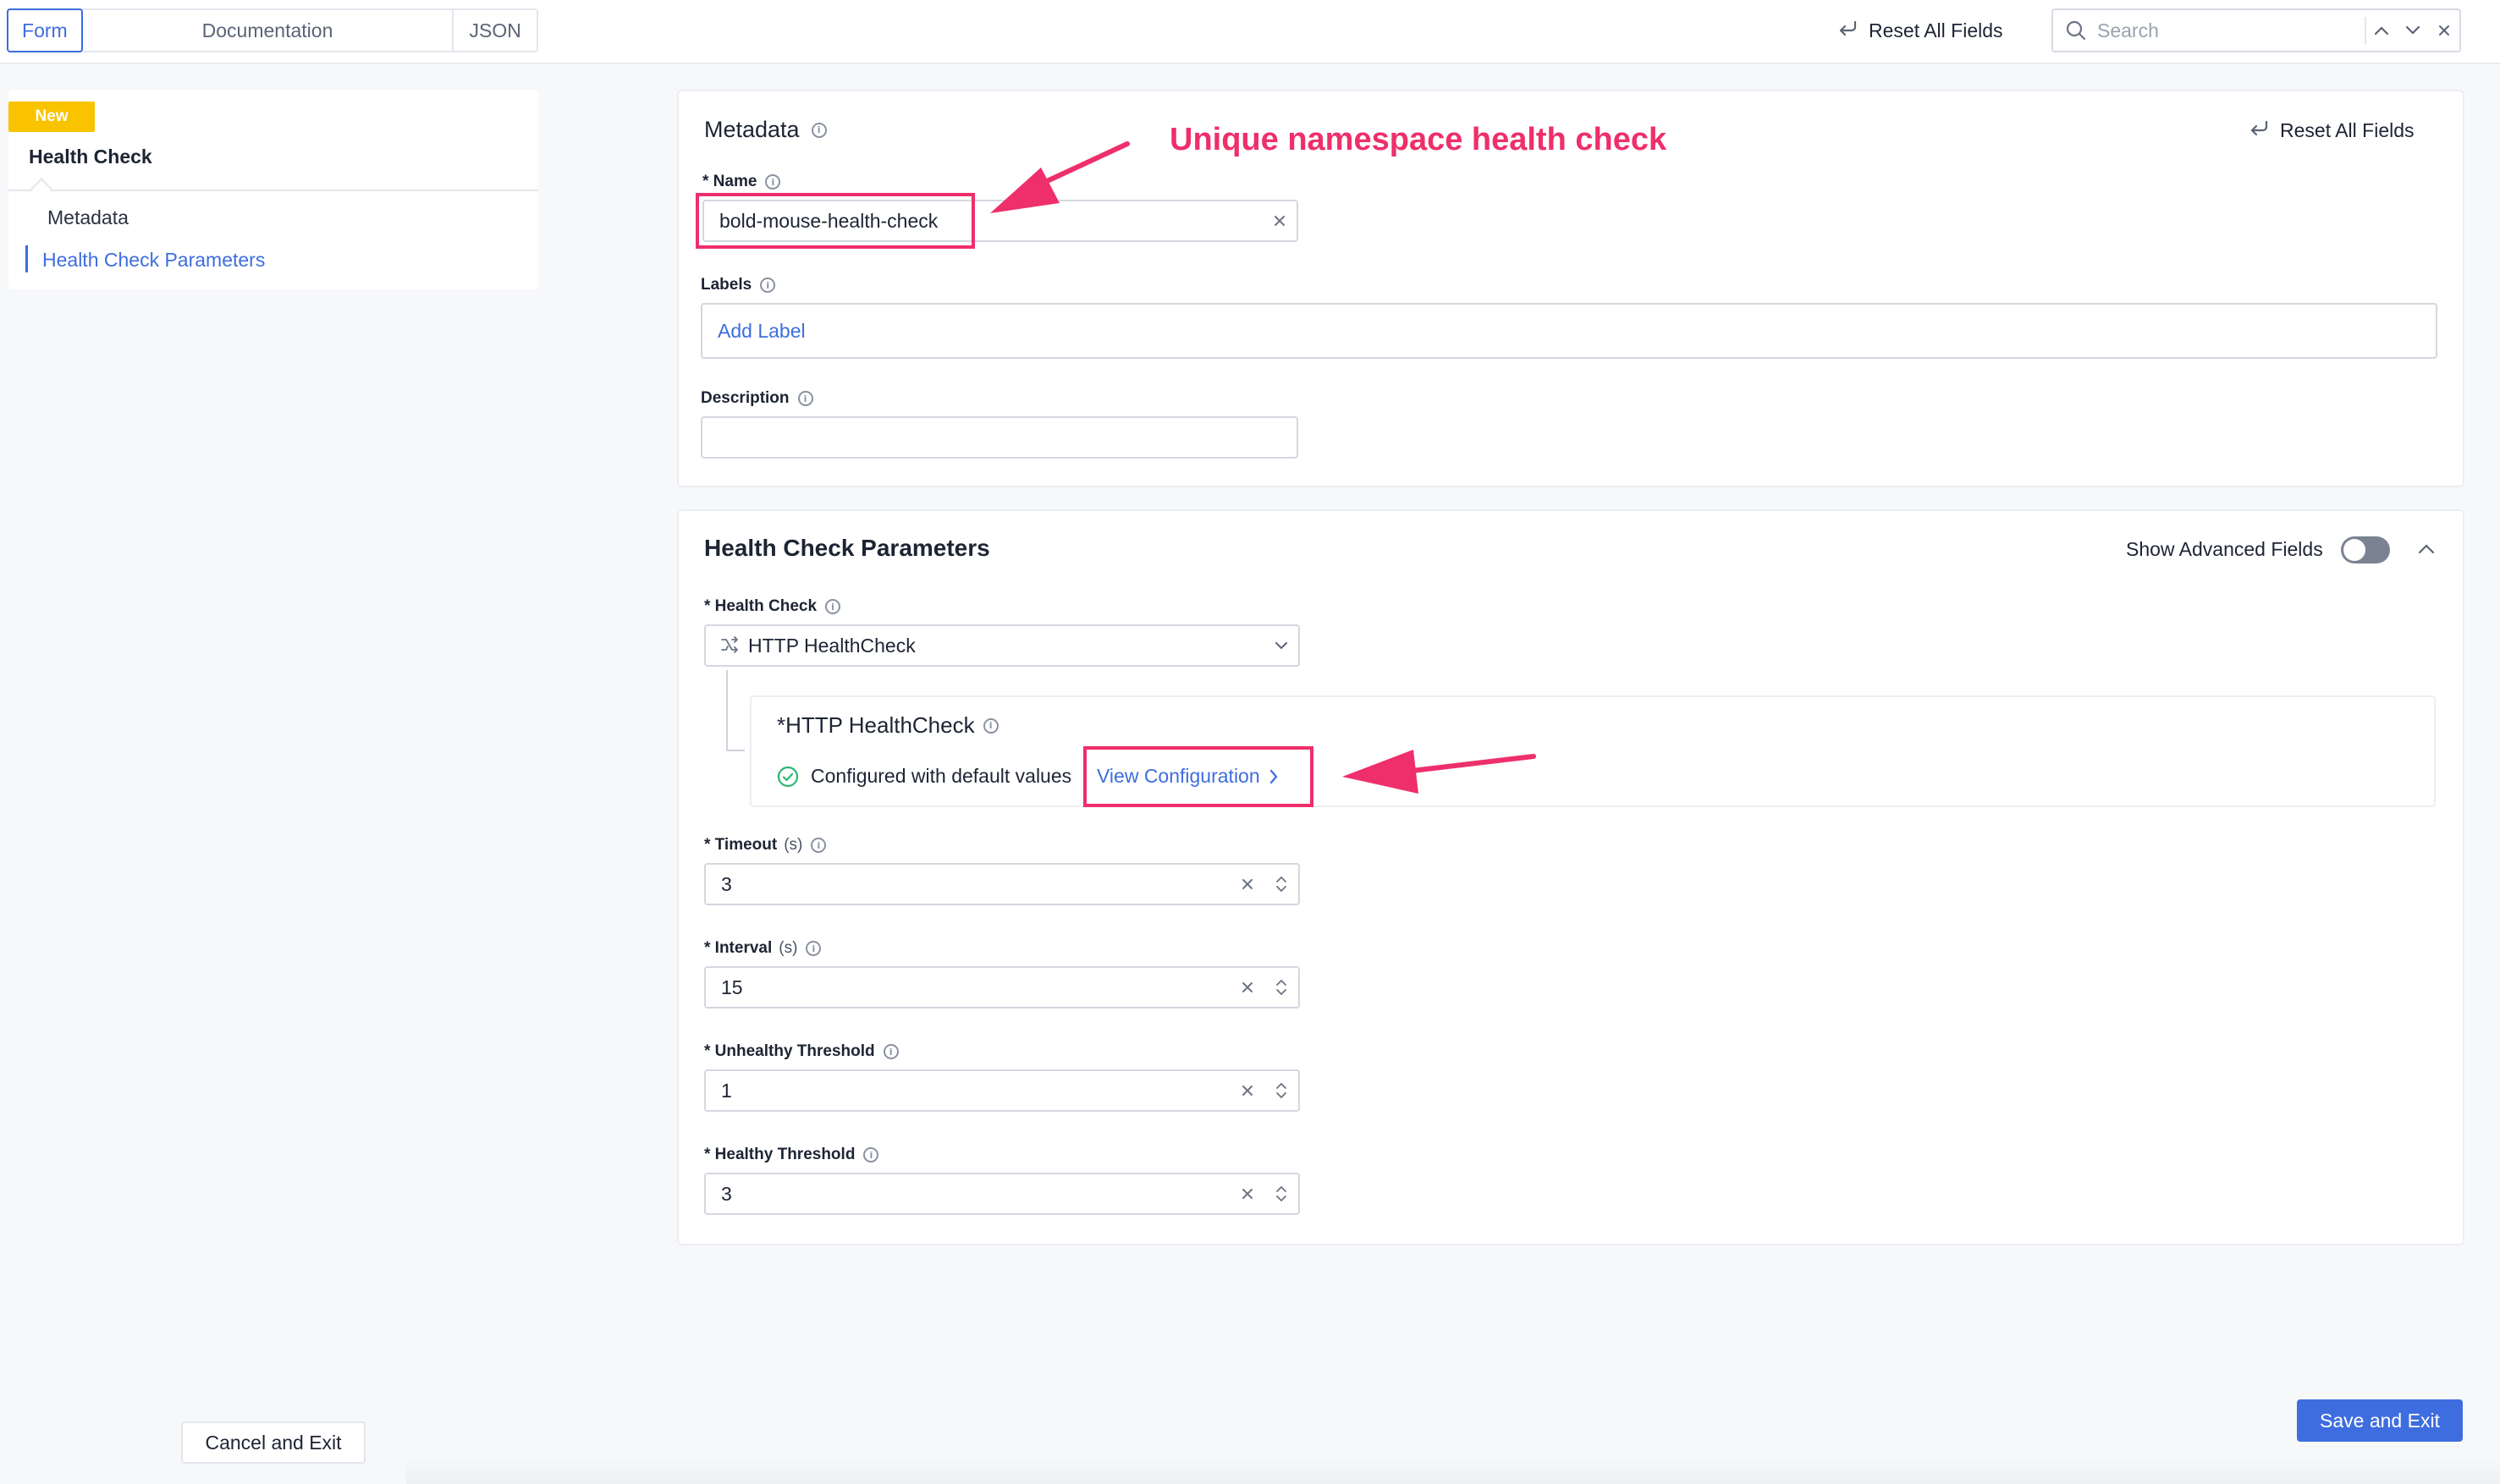 Image resolution: width=2500 pixels, height=1484 pixels. Describe the element at coordinates (793, 845) in the screenshot. I see `timeout-unit: (s)` at that location.